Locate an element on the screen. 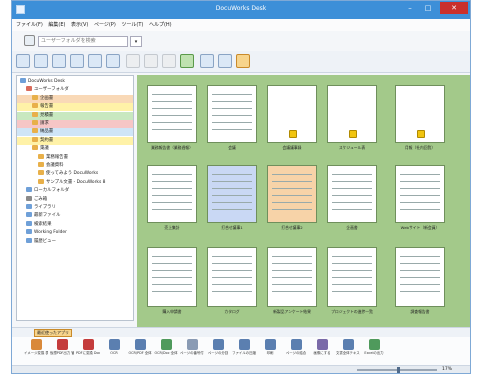 The height and width of the screenshot is (379, 477). combine-icon is located at coordinates (133, 61).